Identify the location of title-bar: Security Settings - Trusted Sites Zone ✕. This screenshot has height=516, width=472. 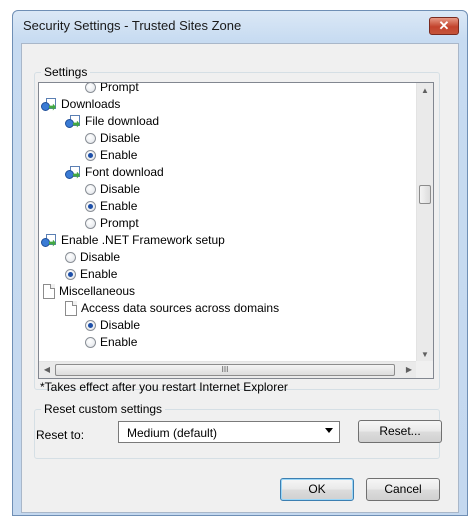
(240, 26).